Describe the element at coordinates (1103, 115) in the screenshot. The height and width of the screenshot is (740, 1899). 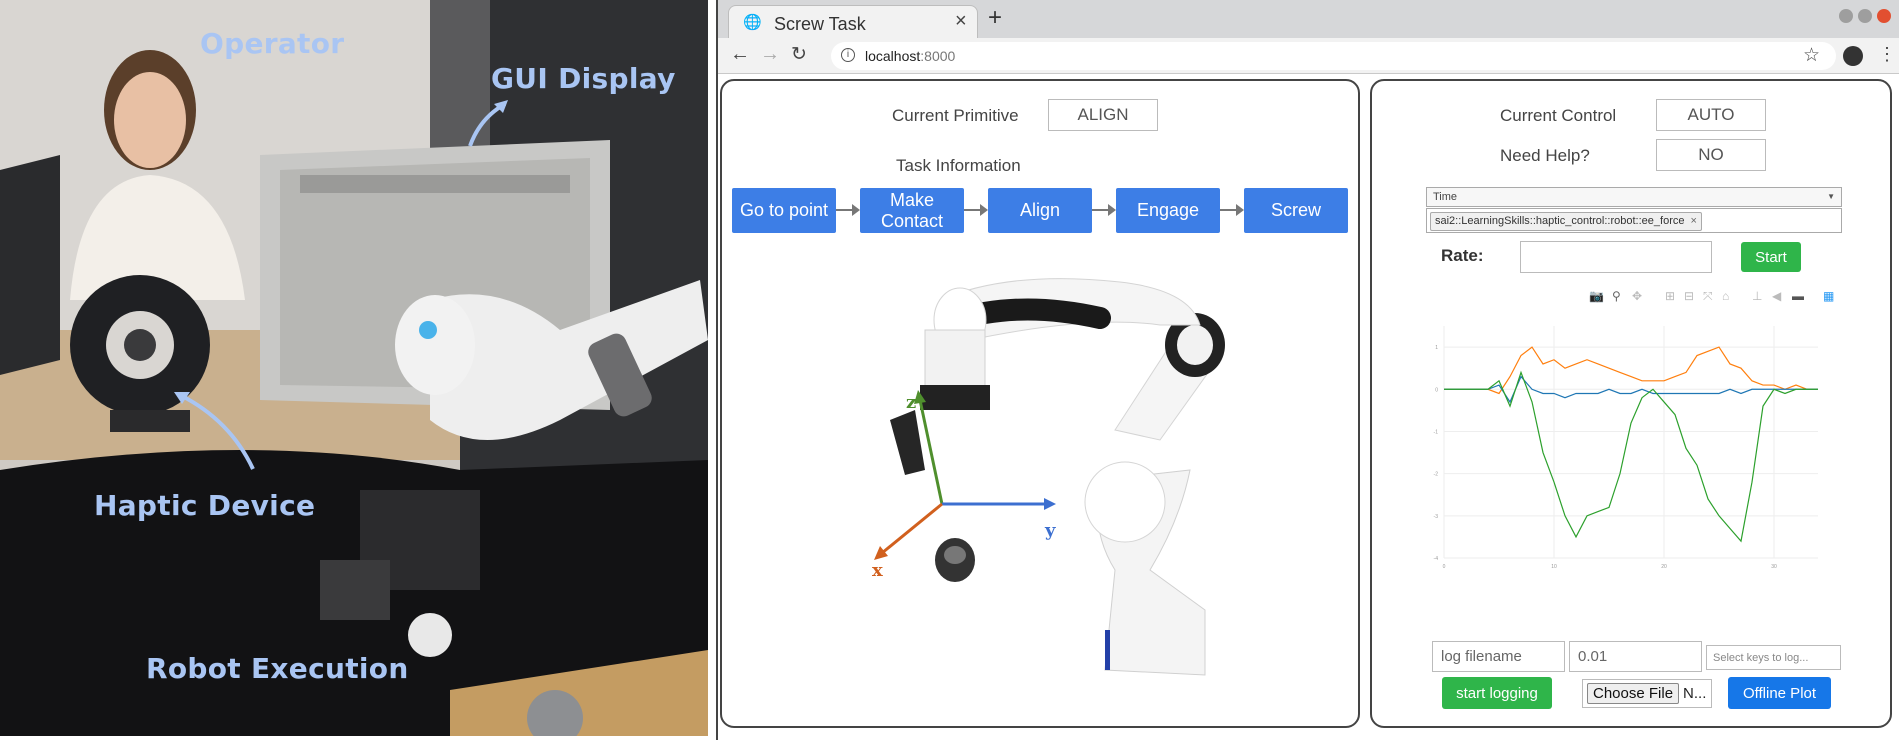
I see `current-primitive-value: ALIGN` at that location.